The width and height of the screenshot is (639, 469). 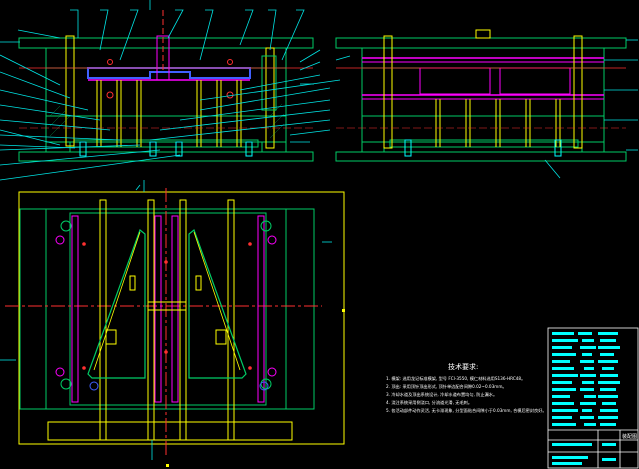 I want to click on cavity-plate, so click(x=166, y=58).